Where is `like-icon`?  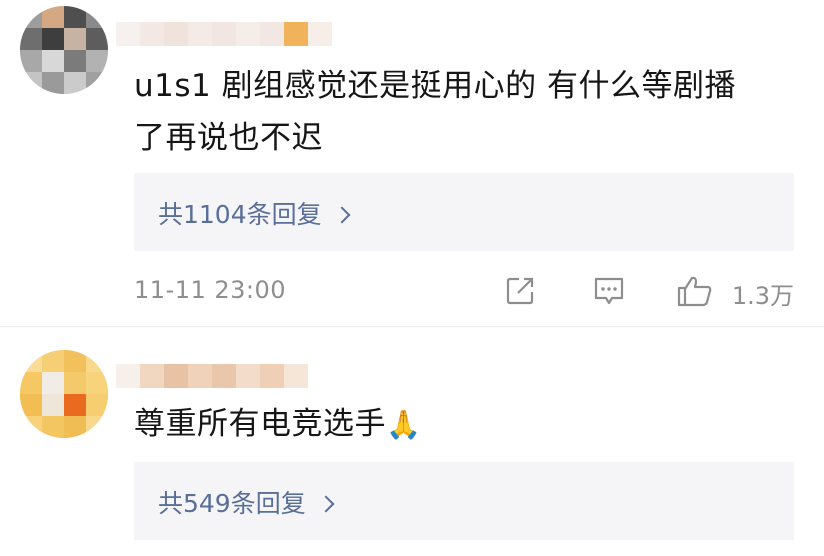 like-icon is located at coordinates (694, 291).